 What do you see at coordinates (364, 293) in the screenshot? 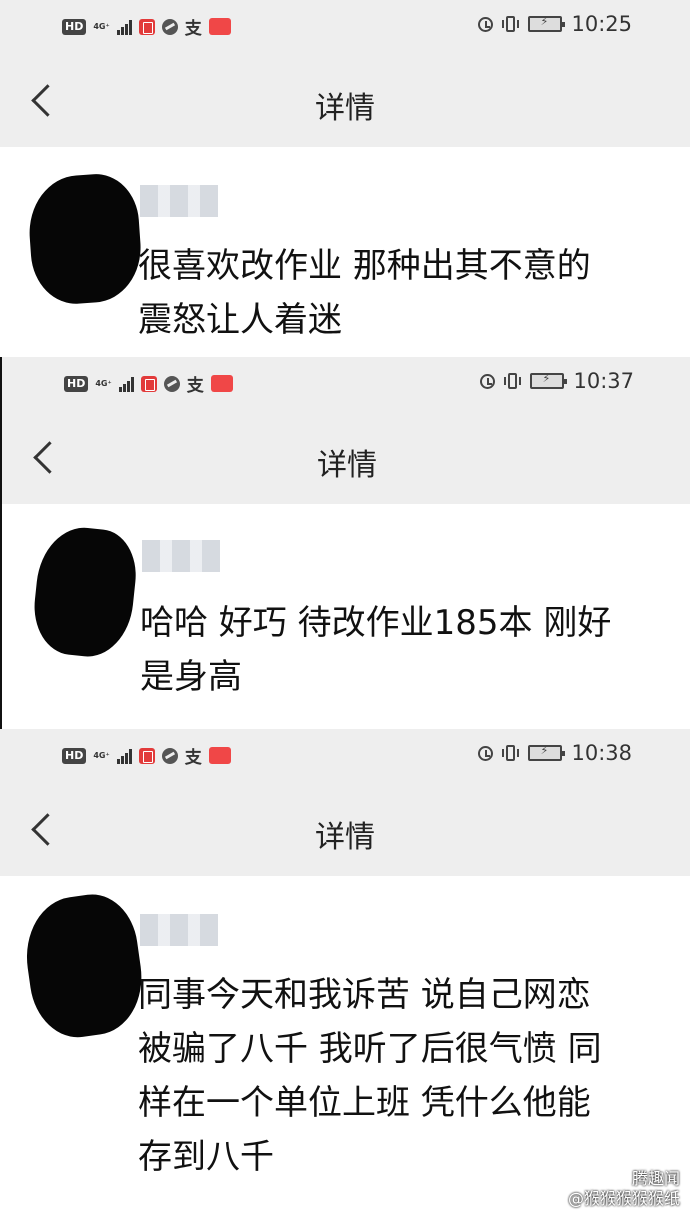
I see `message-text: 很喜欢改作业 那种出其不意的 震怒让人着迷` at bounding box center [364, 293].